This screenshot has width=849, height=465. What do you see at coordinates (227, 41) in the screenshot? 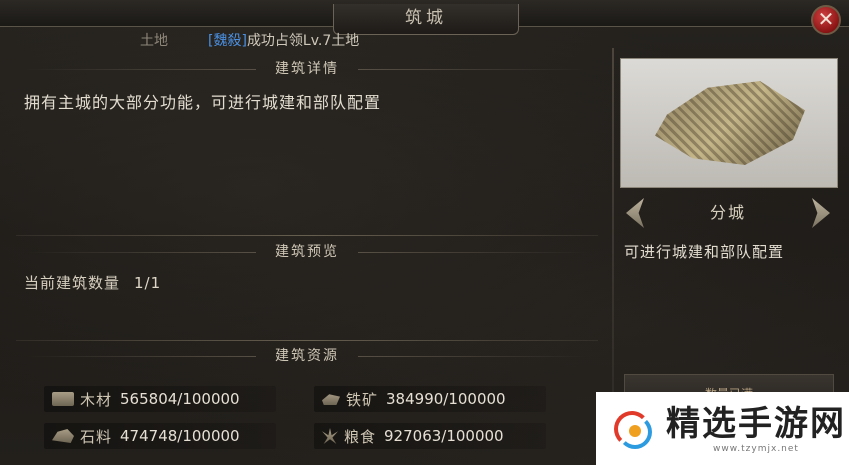
I see `alliance-tag: [魏殺]` at bounding box center [227, 41].